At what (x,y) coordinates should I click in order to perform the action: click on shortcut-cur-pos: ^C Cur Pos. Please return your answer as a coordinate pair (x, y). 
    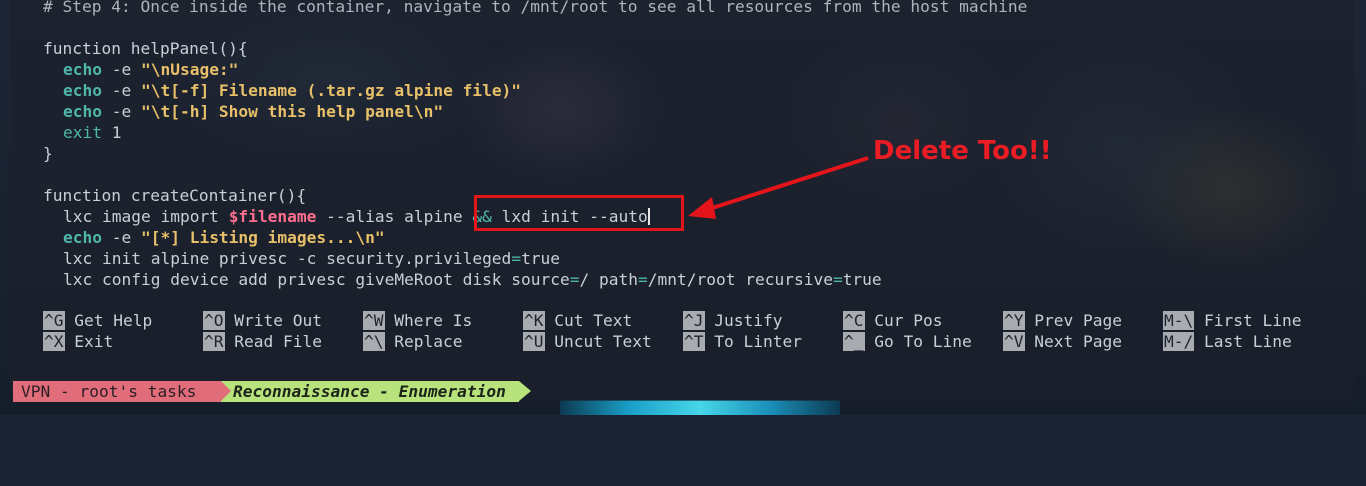
    Looking at the image, I should click on (892, 320).